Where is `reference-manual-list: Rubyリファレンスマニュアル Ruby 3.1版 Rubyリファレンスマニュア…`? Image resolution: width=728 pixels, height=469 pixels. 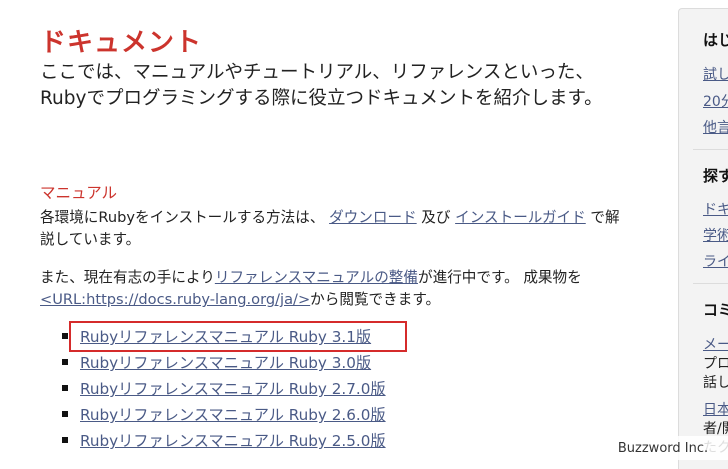
reference-manual-list: Rubyリファレンスマニュアル Ruby 3.1版 Rubyリファレンスマニュア… is located at coordinates (223, 387).